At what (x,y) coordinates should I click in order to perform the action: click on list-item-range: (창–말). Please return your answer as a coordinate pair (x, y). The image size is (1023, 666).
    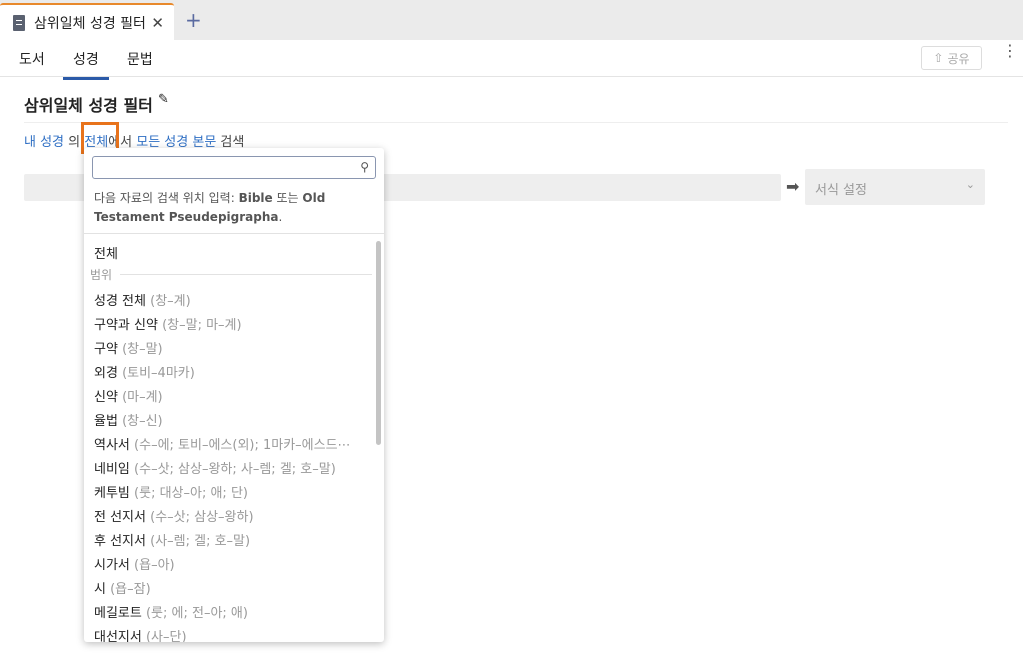
    Looking at the image, I should click on (142, 349).